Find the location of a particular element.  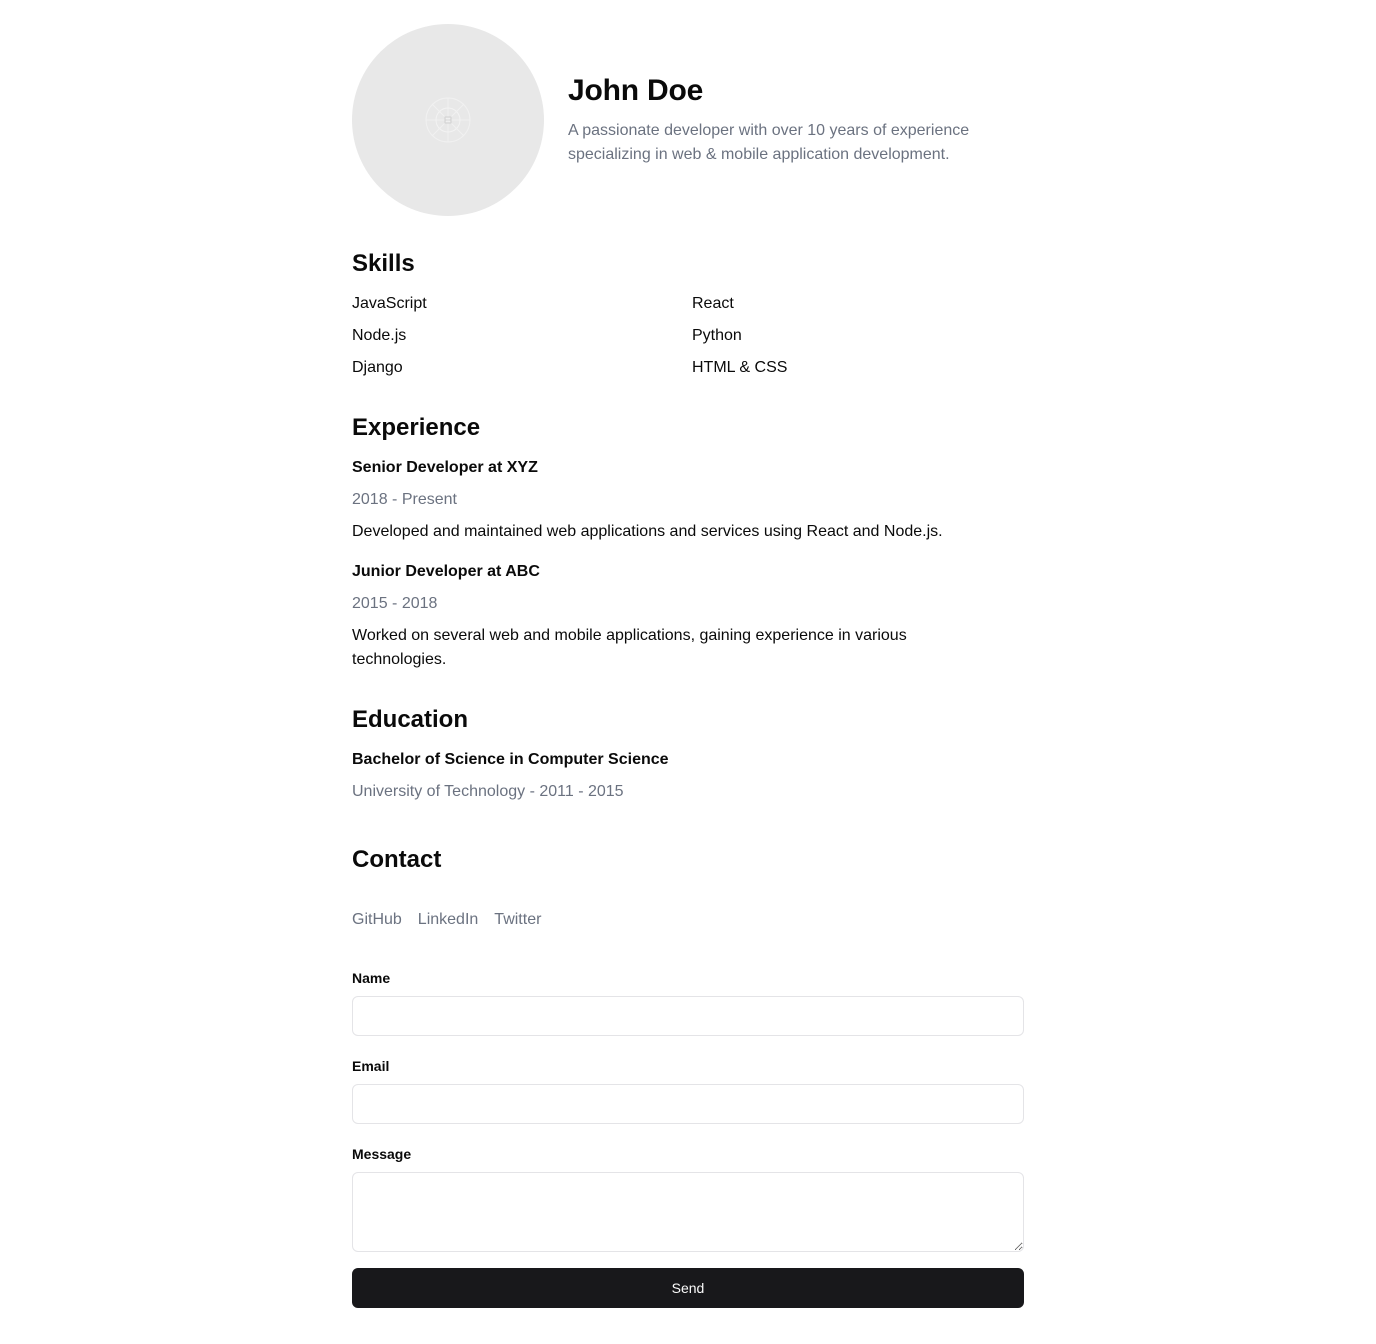

skills-title: Skills is located at coordinates (383, 263).